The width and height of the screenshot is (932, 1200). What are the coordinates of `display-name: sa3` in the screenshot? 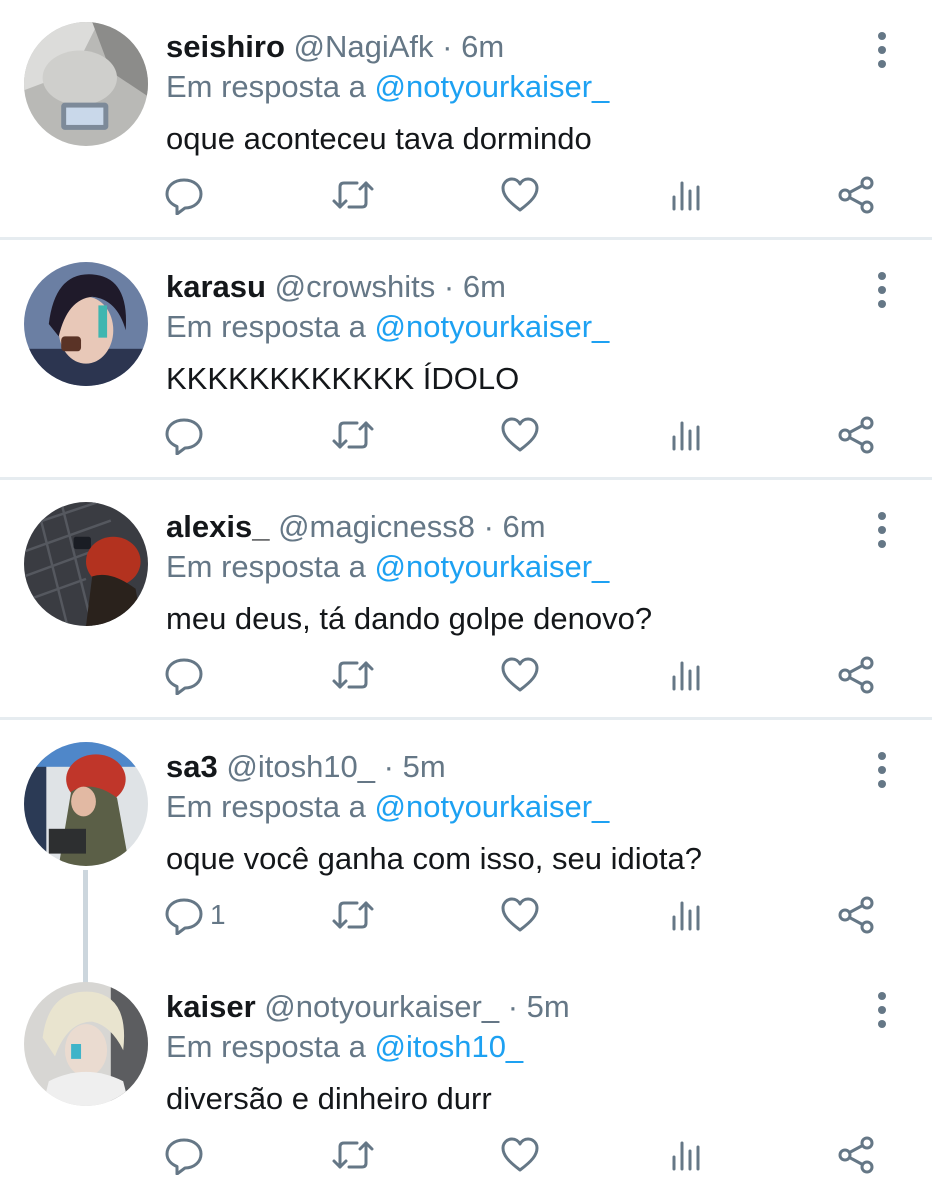 It's located at (192, 766).